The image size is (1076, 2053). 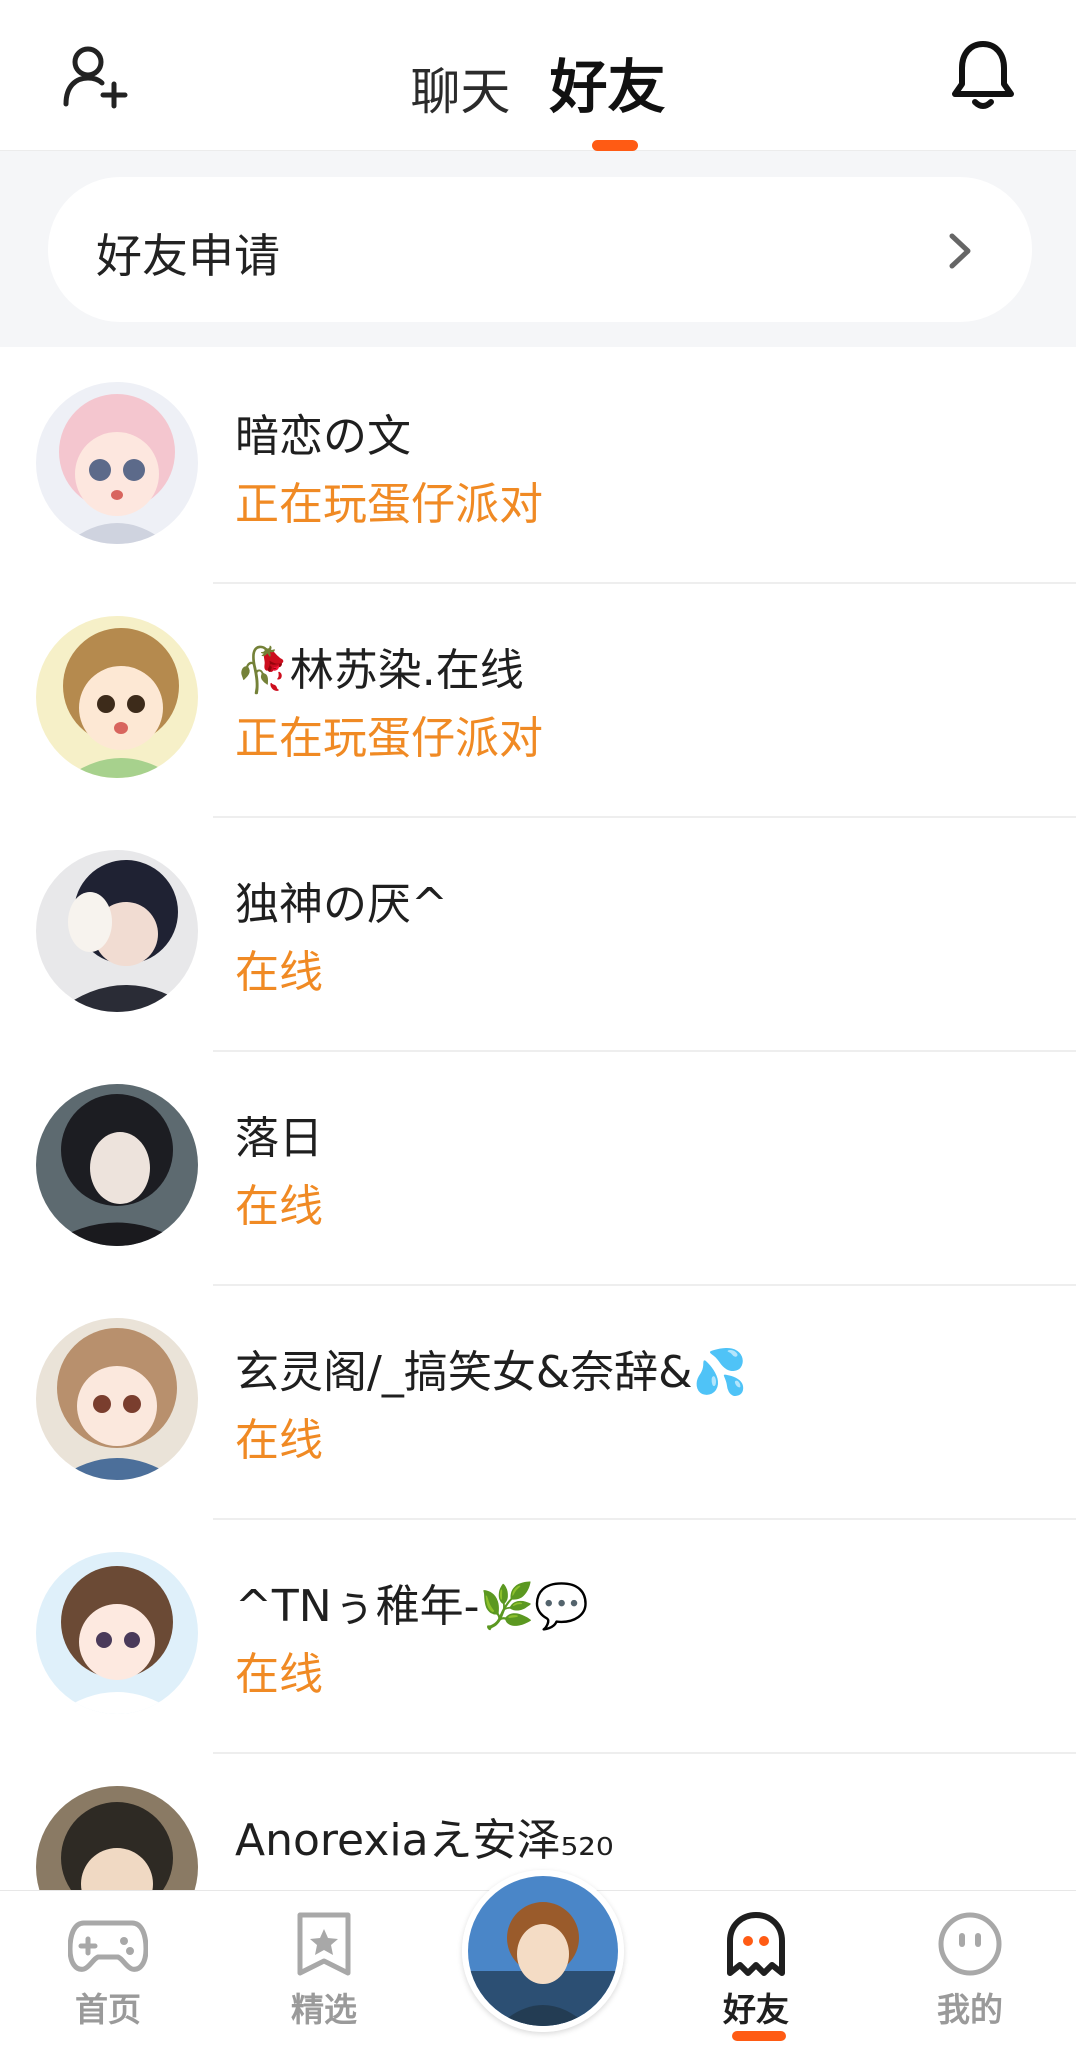 I want to click on tab-friends: 好友, so click(x=608, y=82).